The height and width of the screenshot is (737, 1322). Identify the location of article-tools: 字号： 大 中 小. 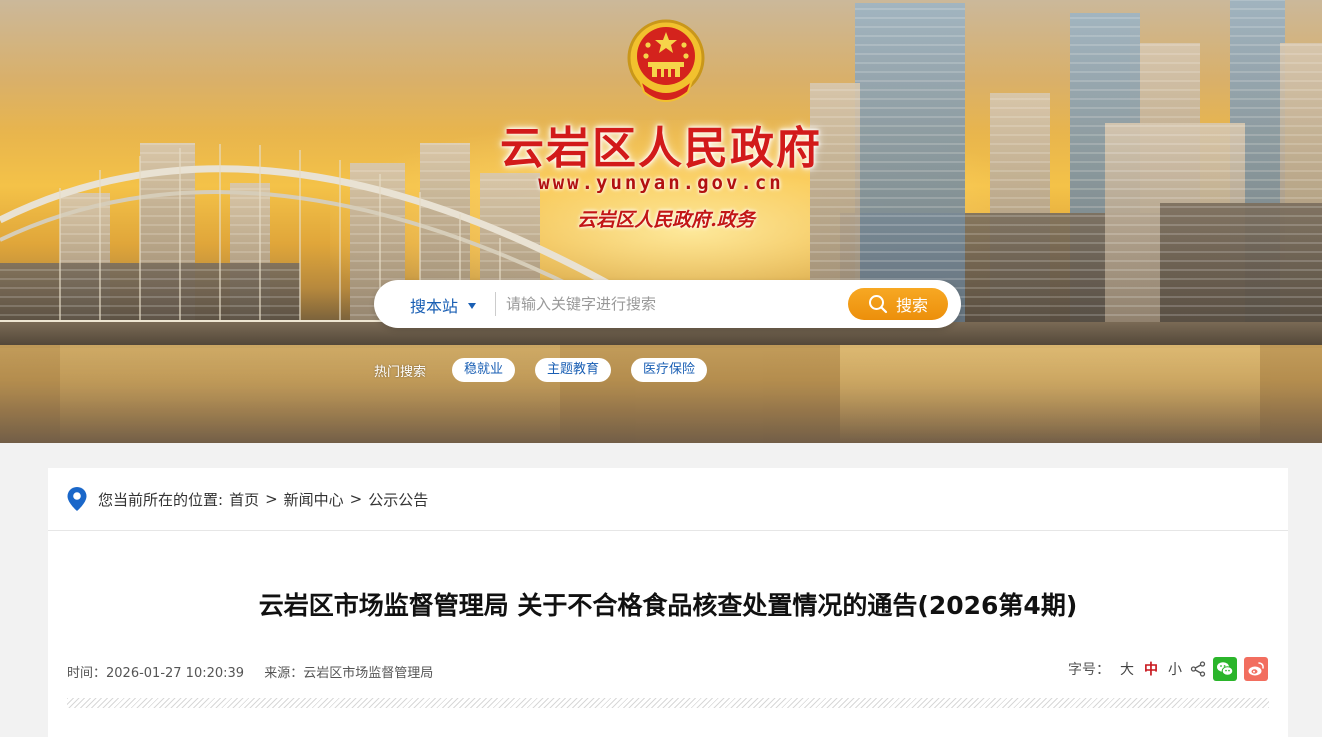
(1168, 669).